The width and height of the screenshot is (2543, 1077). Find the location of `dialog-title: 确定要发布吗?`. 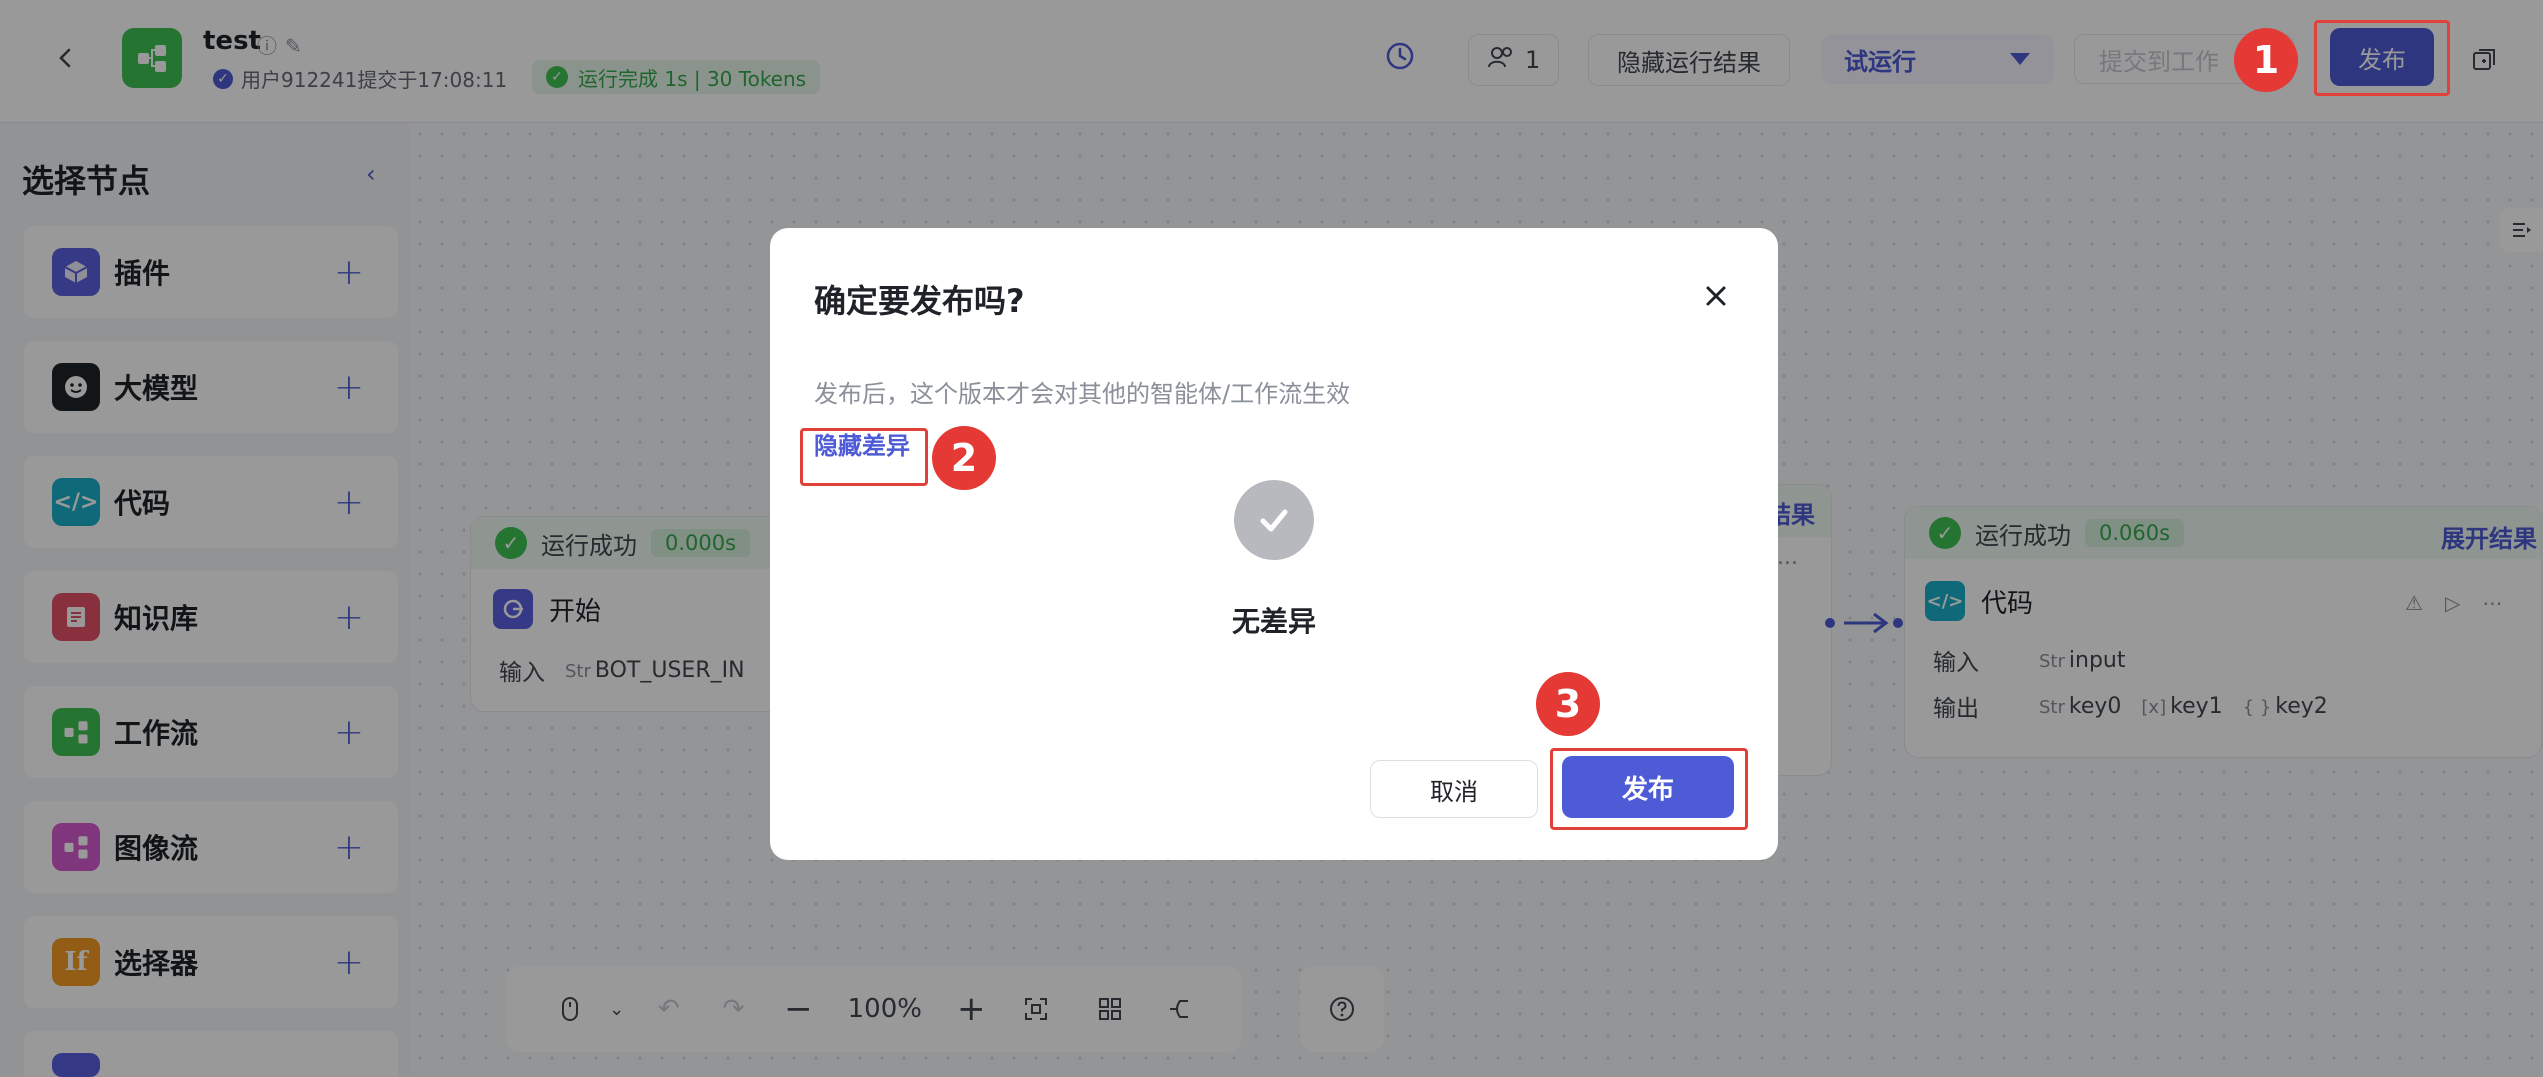

dialog-title: 确定要发布吗? is located at coordinates (919, 301).